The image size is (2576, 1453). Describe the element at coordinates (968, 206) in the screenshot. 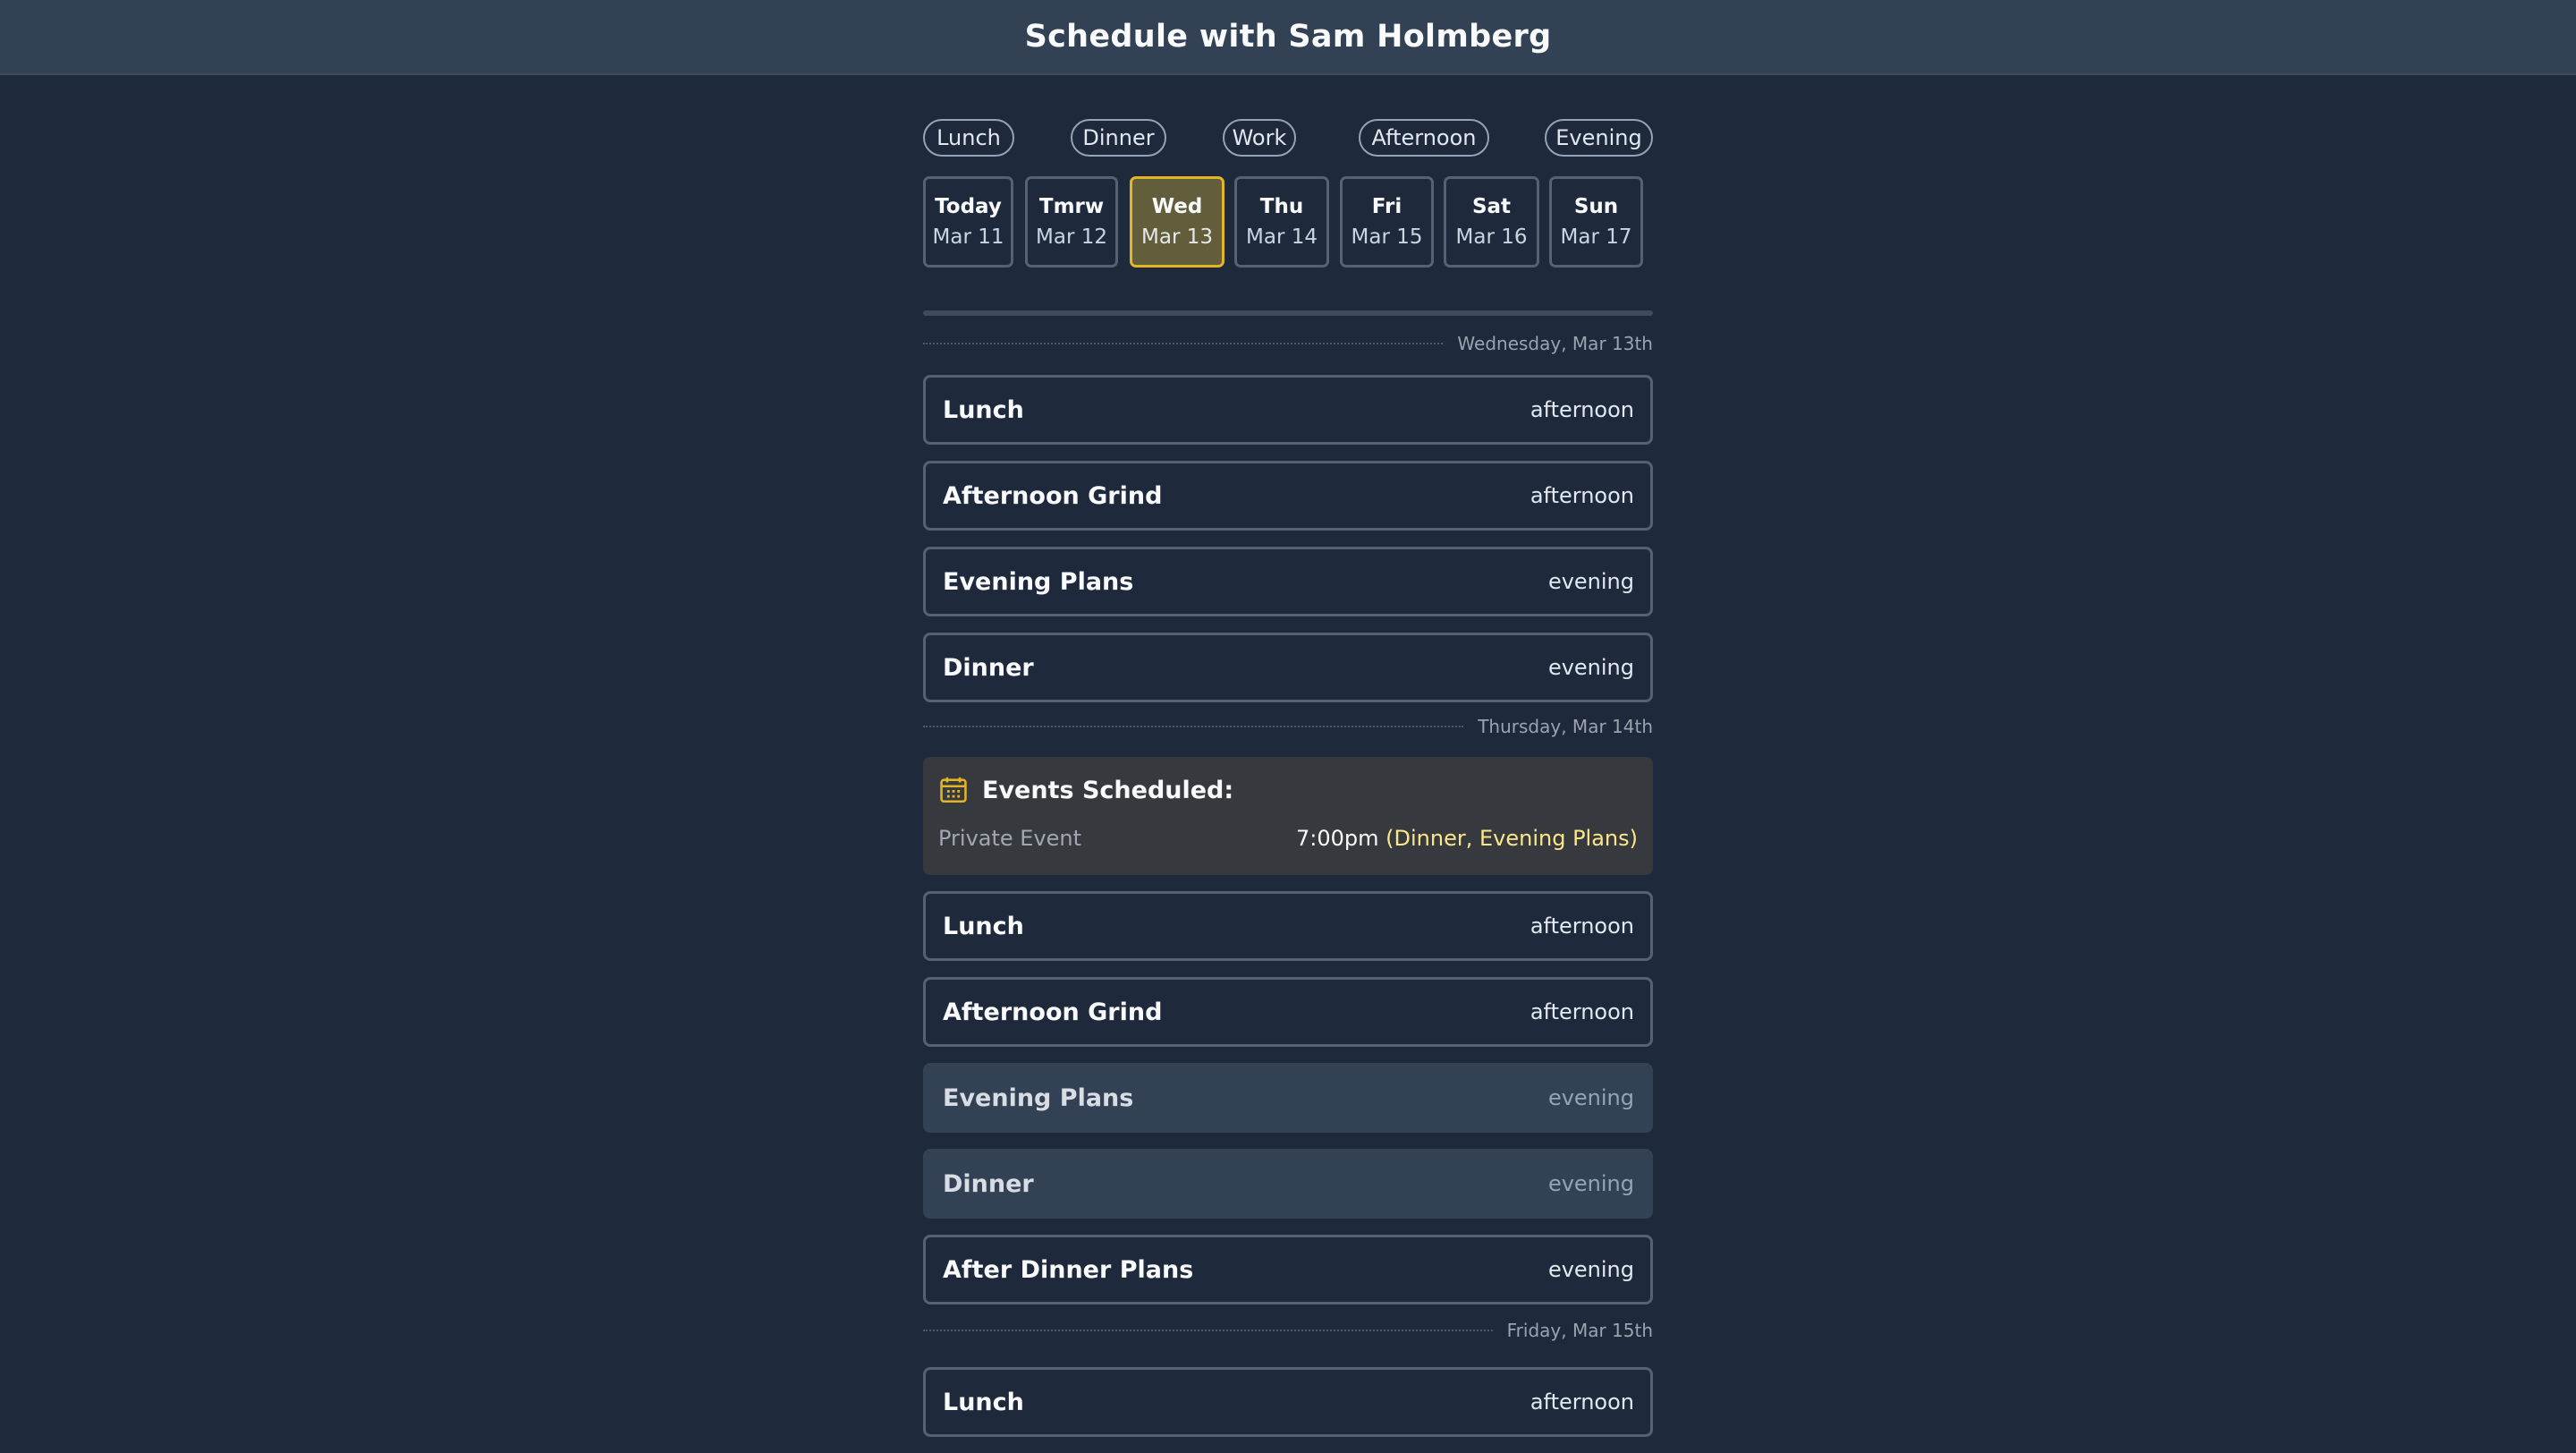

I see `day-name: Today` at that location.